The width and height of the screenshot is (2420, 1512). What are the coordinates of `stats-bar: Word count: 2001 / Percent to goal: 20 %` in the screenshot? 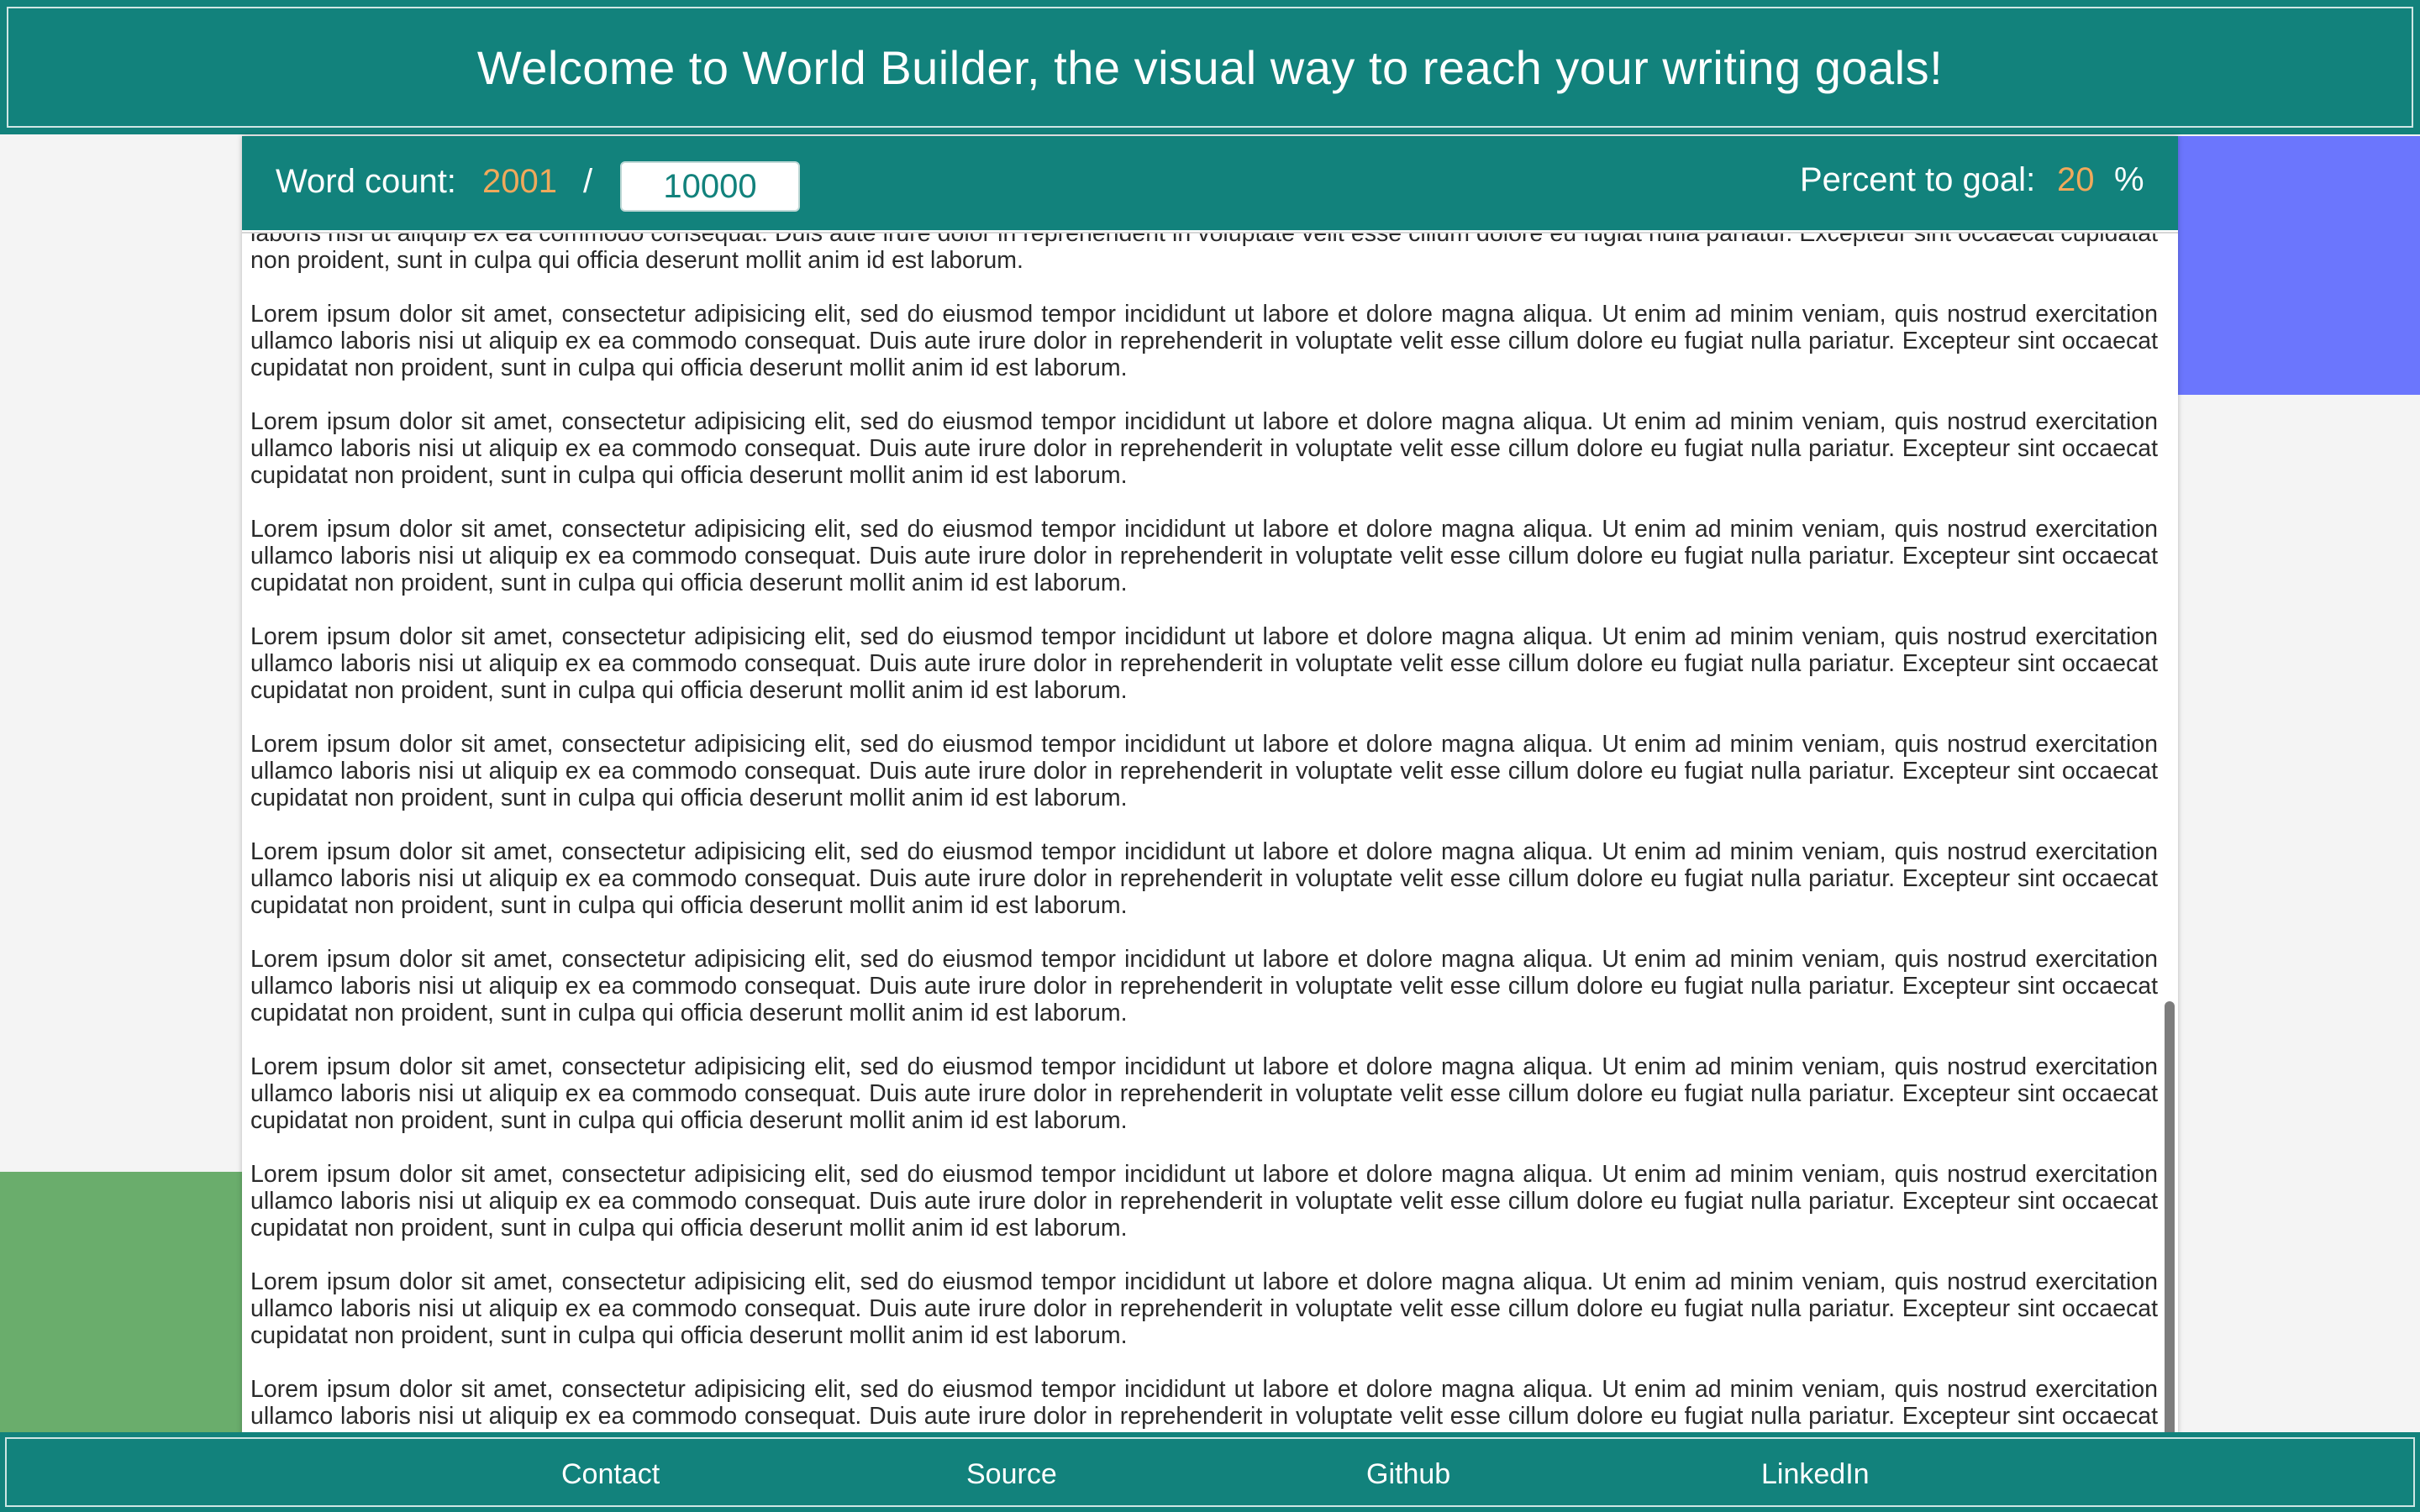 It's located at (1210, 183).